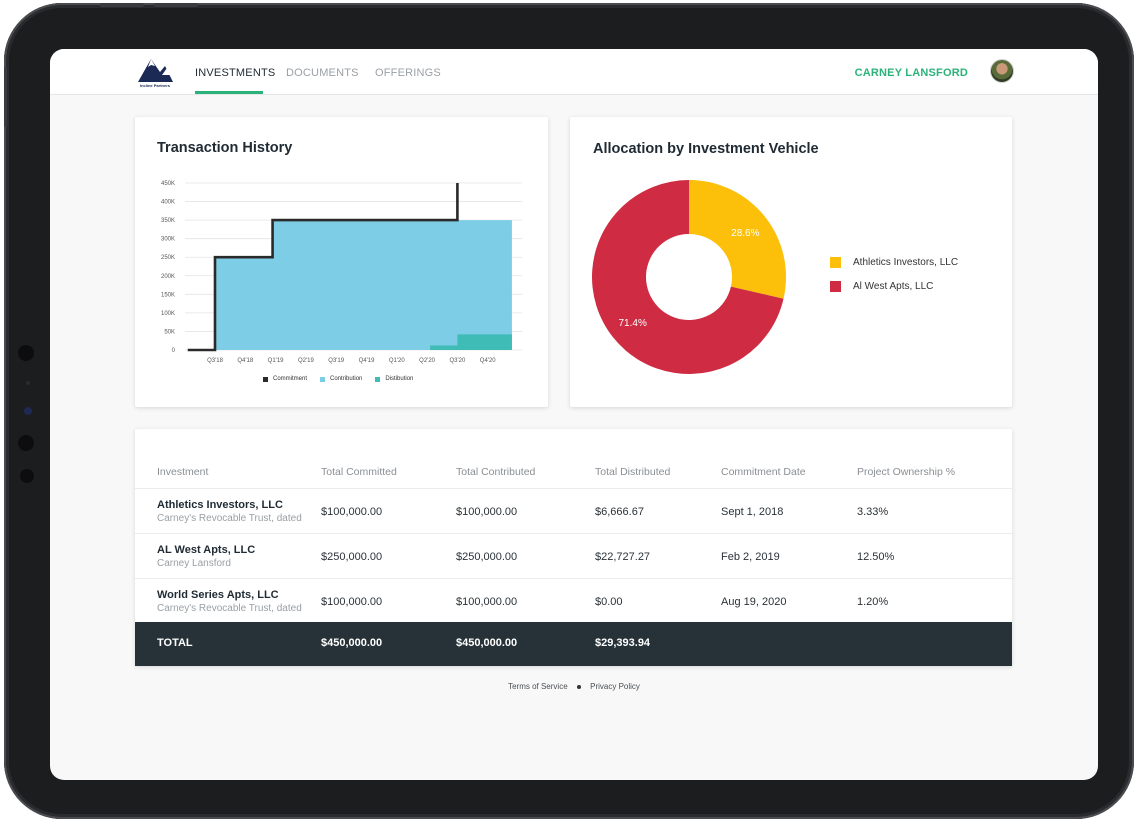  I want to click on tab-offerings: OFFERINGS, so click(408, 73).